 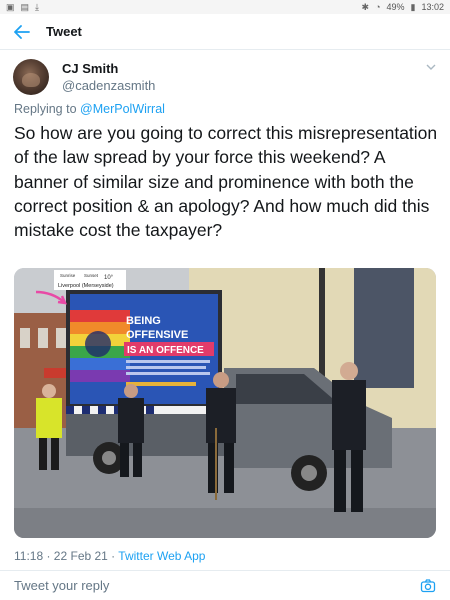 I want to click on replying-to-label: Replying to, so click(x=45, y=109).